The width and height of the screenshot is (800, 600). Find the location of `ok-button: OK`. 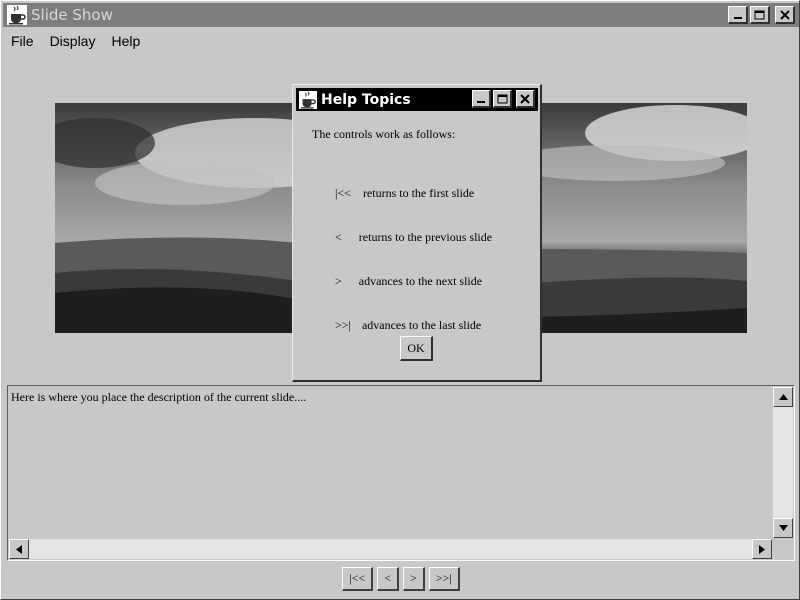

ok-button: OK is located at coordinates (416, 348).